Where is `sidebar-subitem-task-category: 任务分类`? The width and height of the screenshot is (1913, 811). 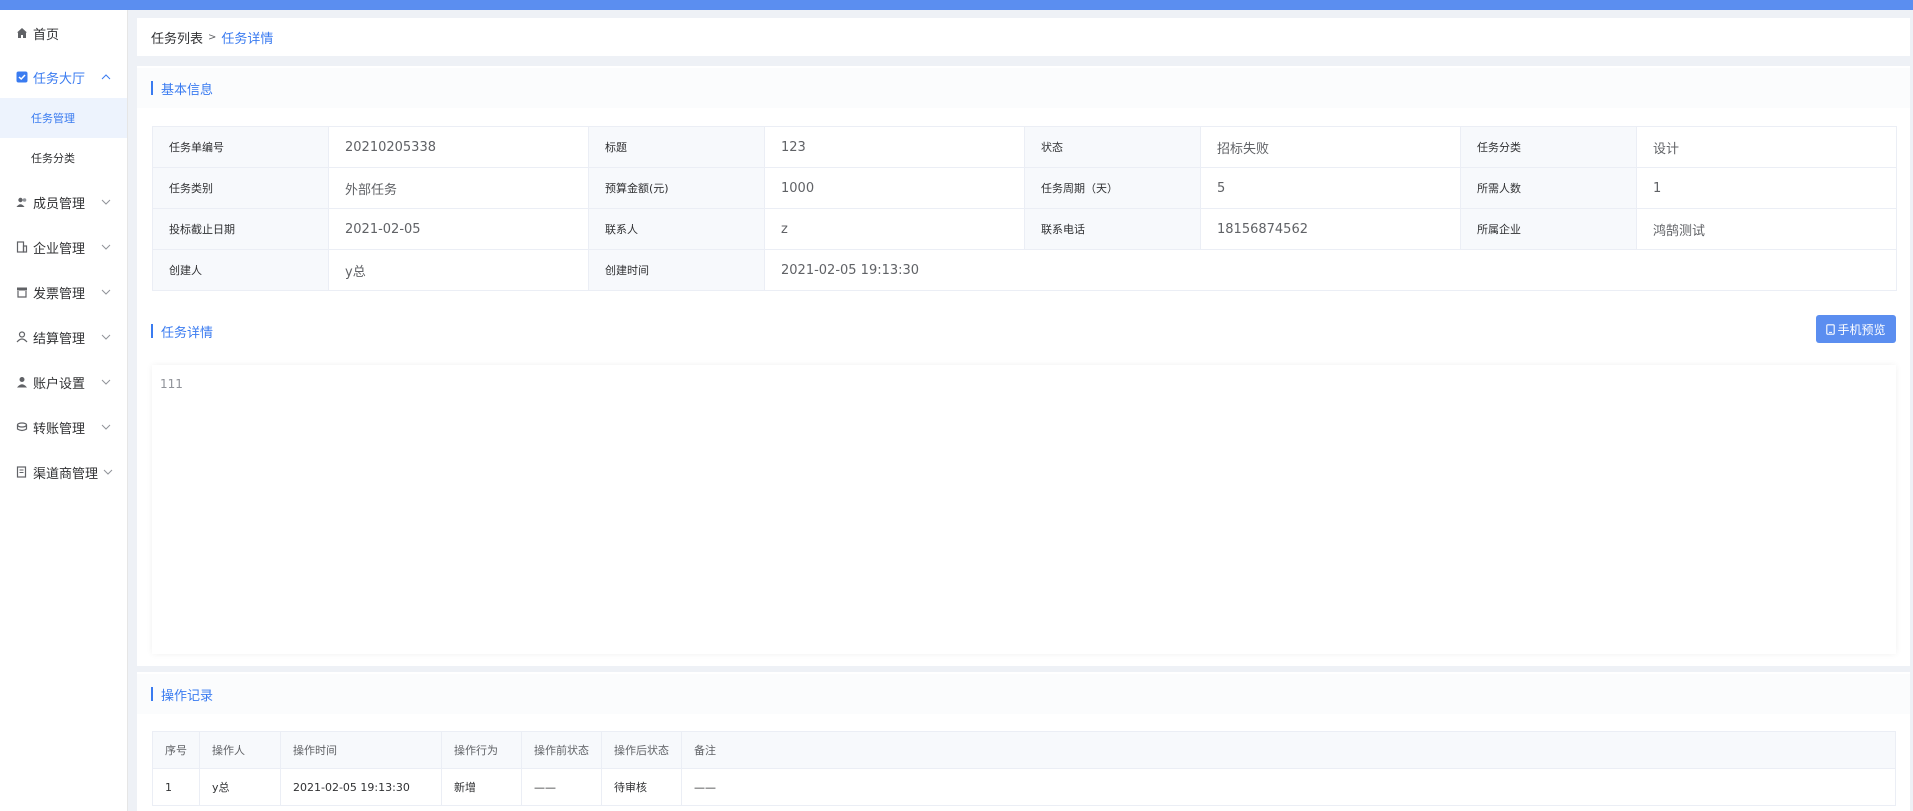
sidebar-subitem-task-category: 任务分类 is located at coordinates (63, 158).